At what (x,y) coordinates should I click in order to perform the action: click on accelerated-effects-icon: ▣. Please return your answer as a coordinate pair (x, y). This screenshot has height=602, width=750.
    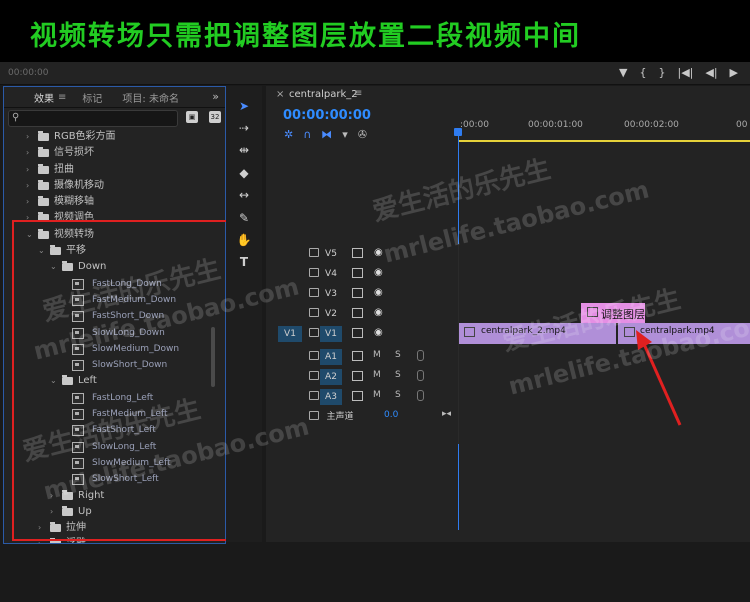
    Looking at the image, I should click on (192, 117).